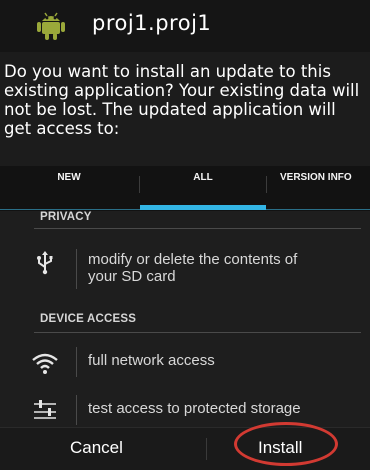 The width and height of the screenshot is (370, 470). Describe the element at coordinates (203, 207) in the screenshot. I see `tab-selected-indicator` at that location.